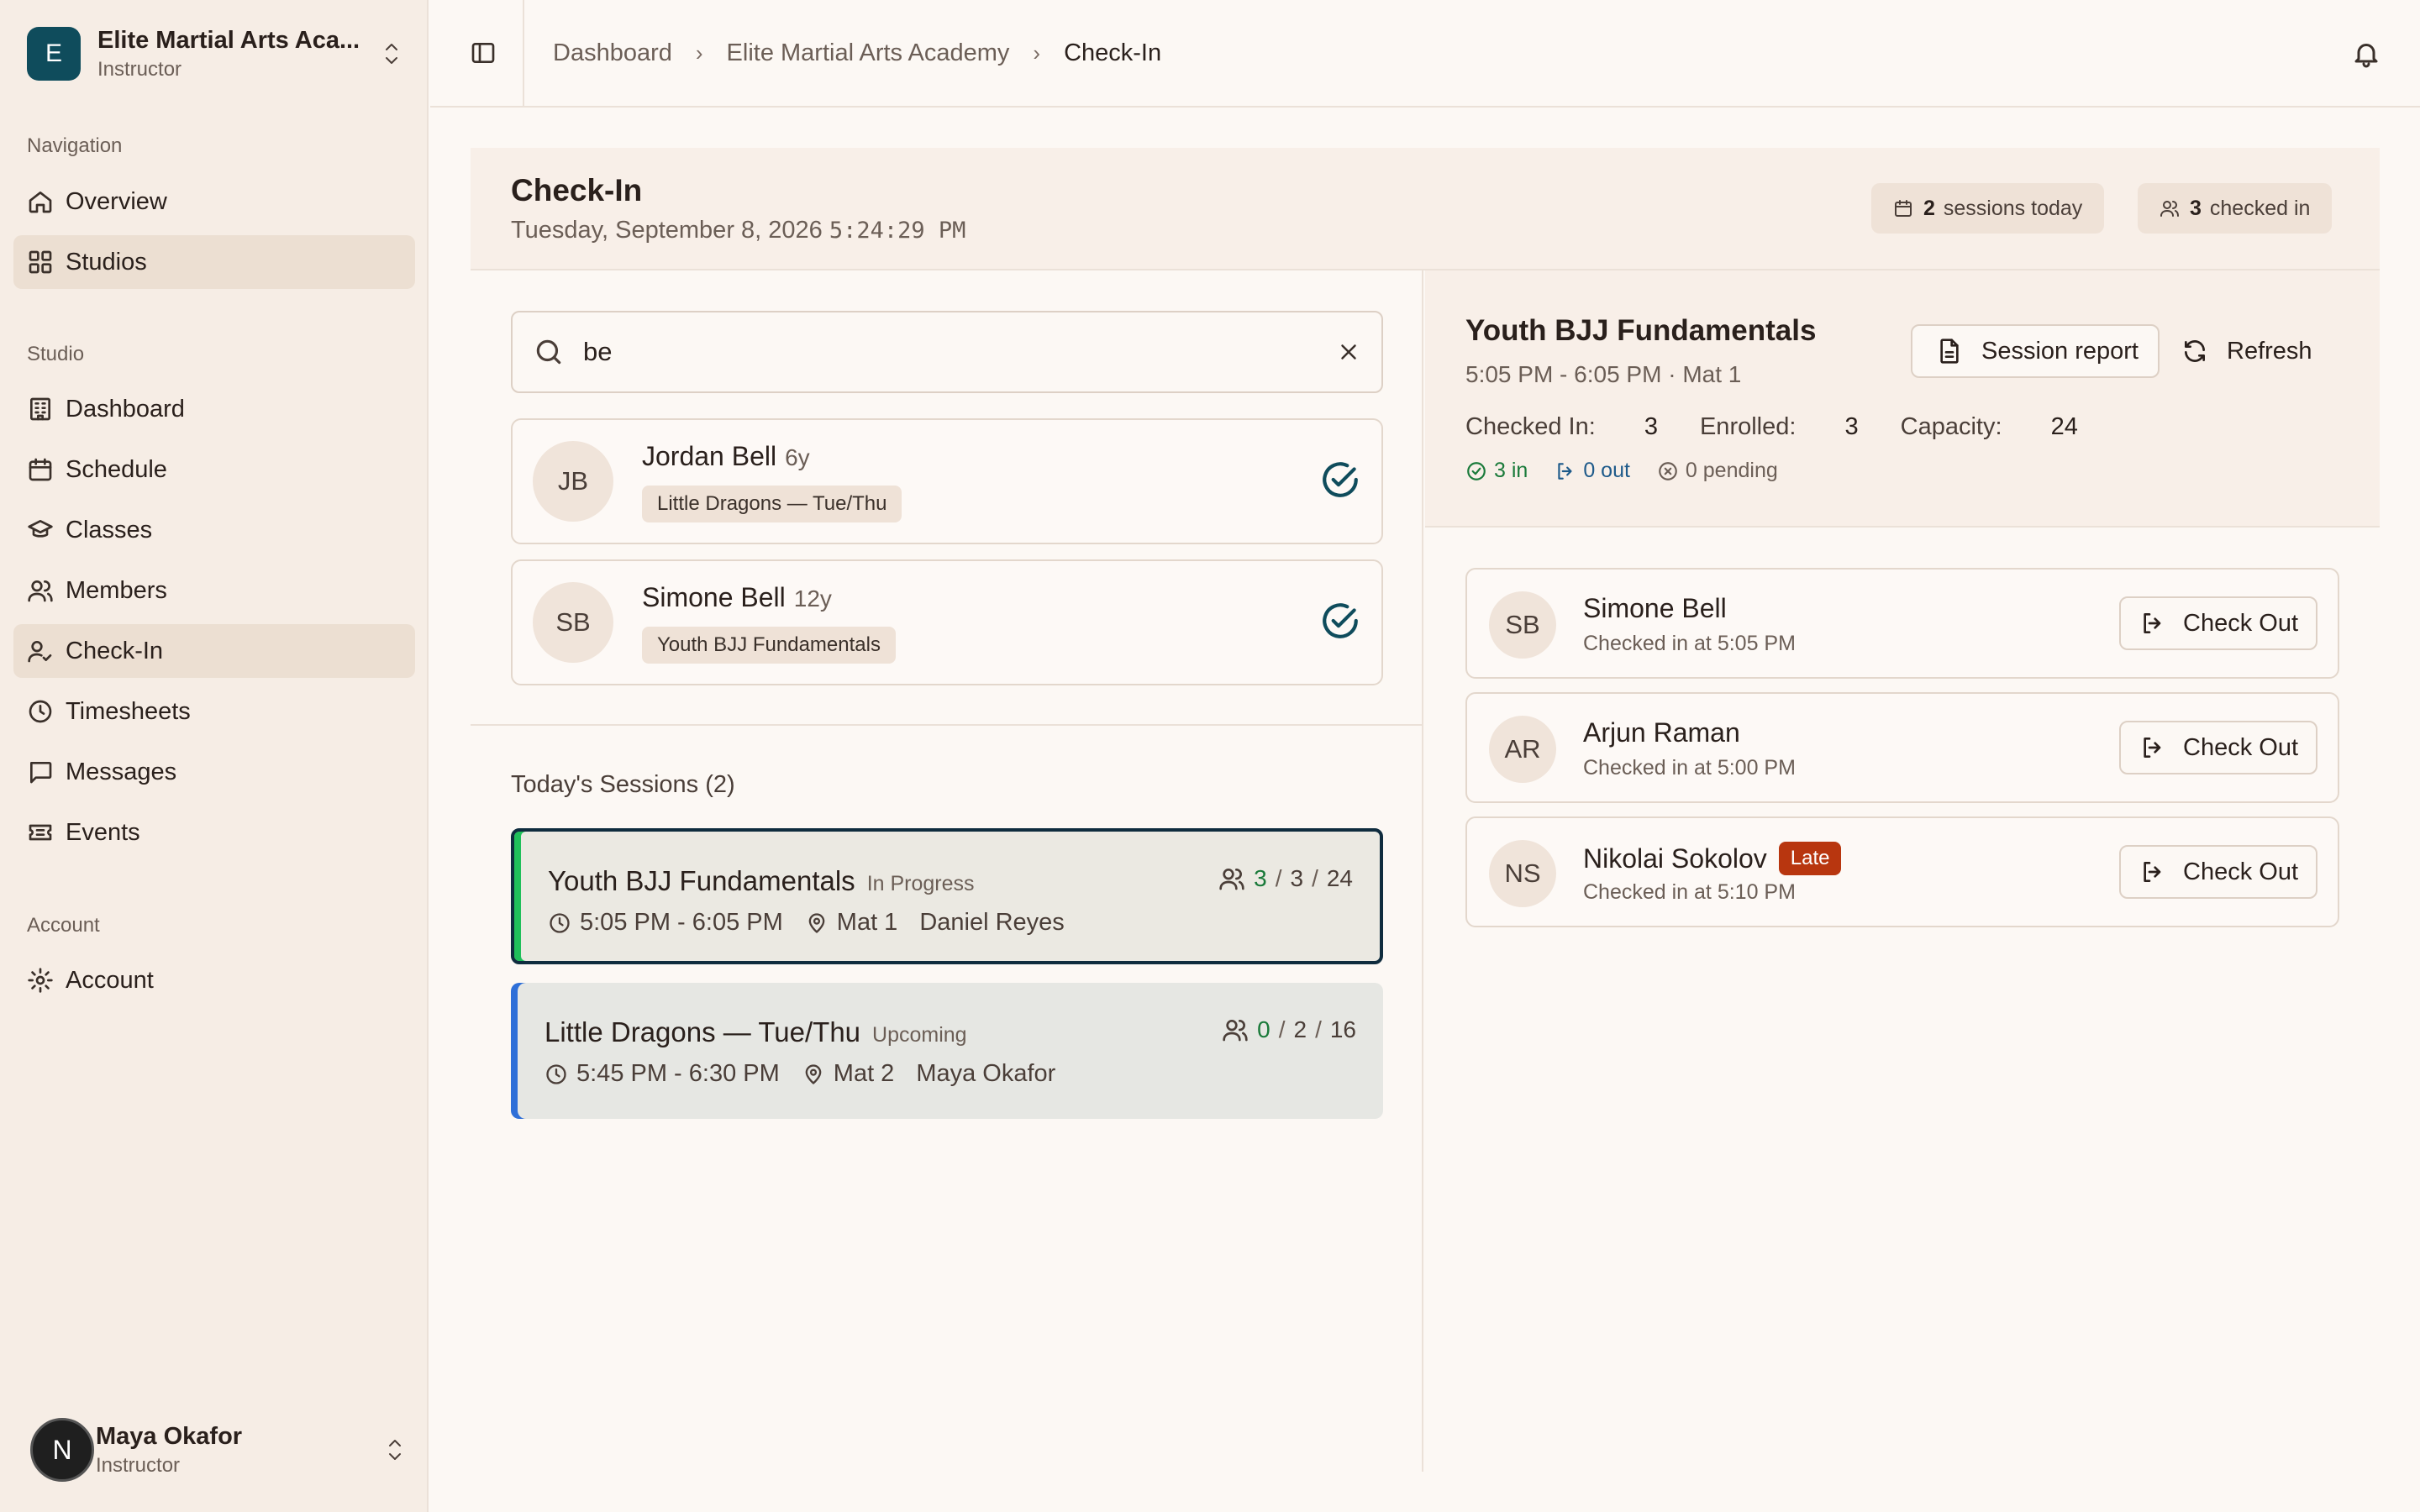 This screenshot has width=2420, height=1512. Describe the element at coordinates (1689, 892) in the screenshot. I see `checkin-time: Checked in at 5:10 PM` at that location.